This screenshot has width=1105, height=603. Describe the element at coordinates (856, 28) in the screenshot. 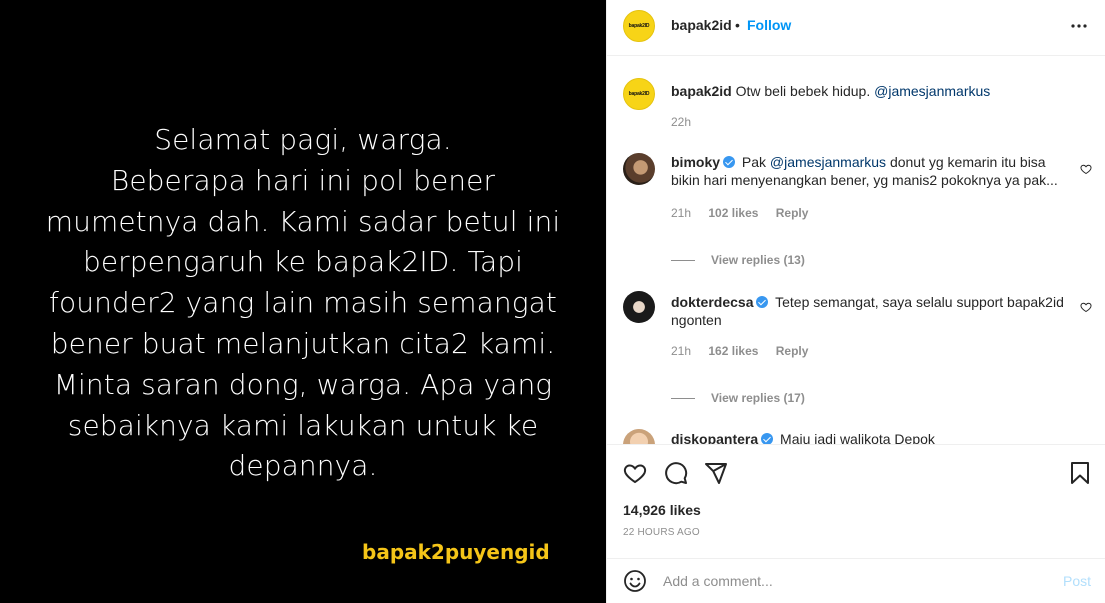

I see `post-header: bapak2ID bapak2id • Follow` at that location.